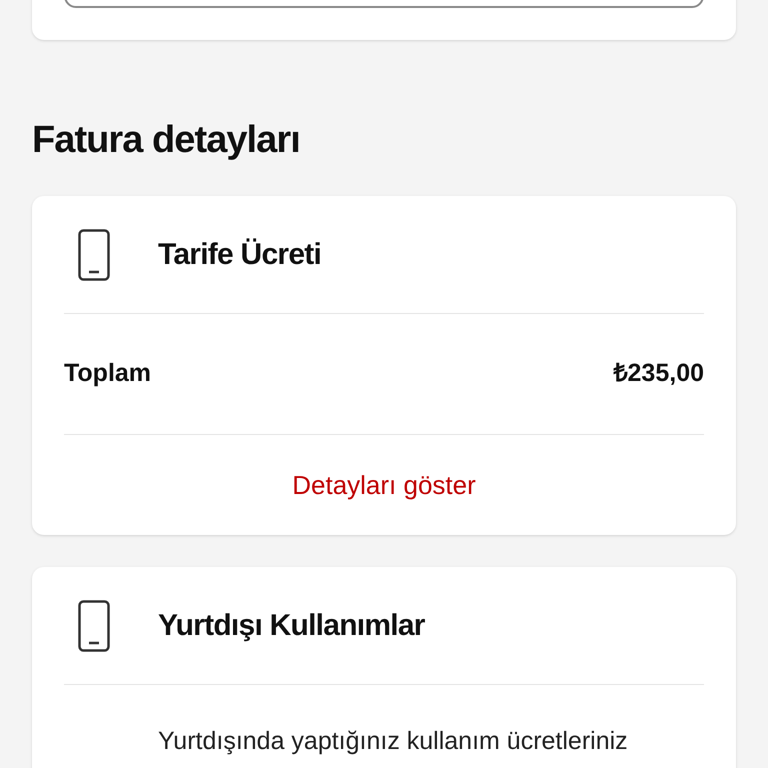 Image resolution: width=768 pixels, height=768 pixels. Describe the element at coordinates (393, 741) in the screenshot. I see `info-text: Yurtdışında yaptığınız kullanım ücretleriniz` at that location.